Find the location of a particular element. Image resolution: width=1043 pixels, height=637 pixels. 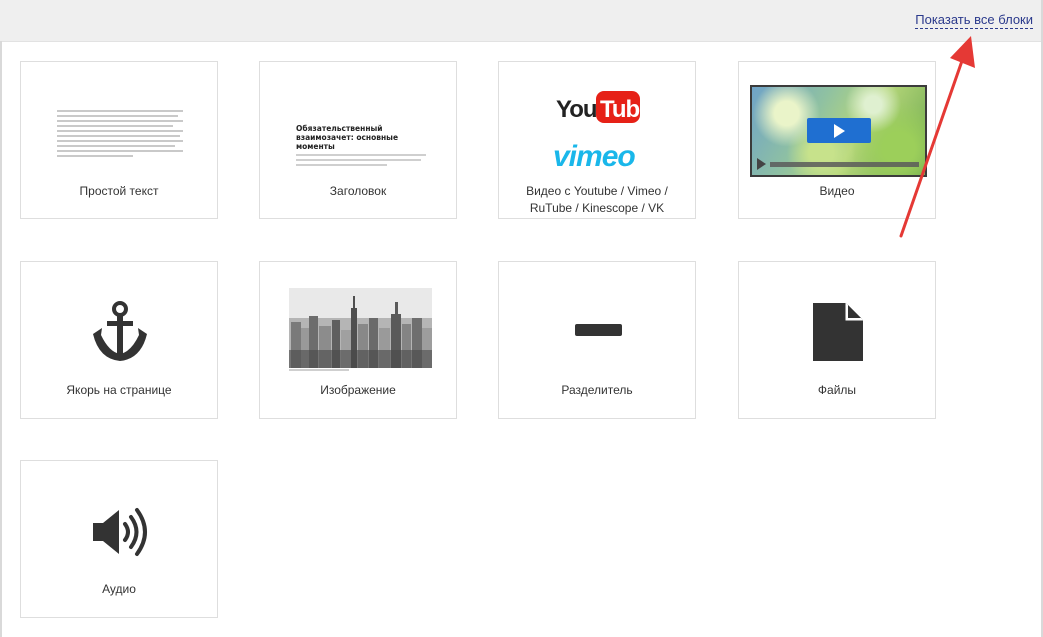

anchor-icon is located at coordinates (120, 331).